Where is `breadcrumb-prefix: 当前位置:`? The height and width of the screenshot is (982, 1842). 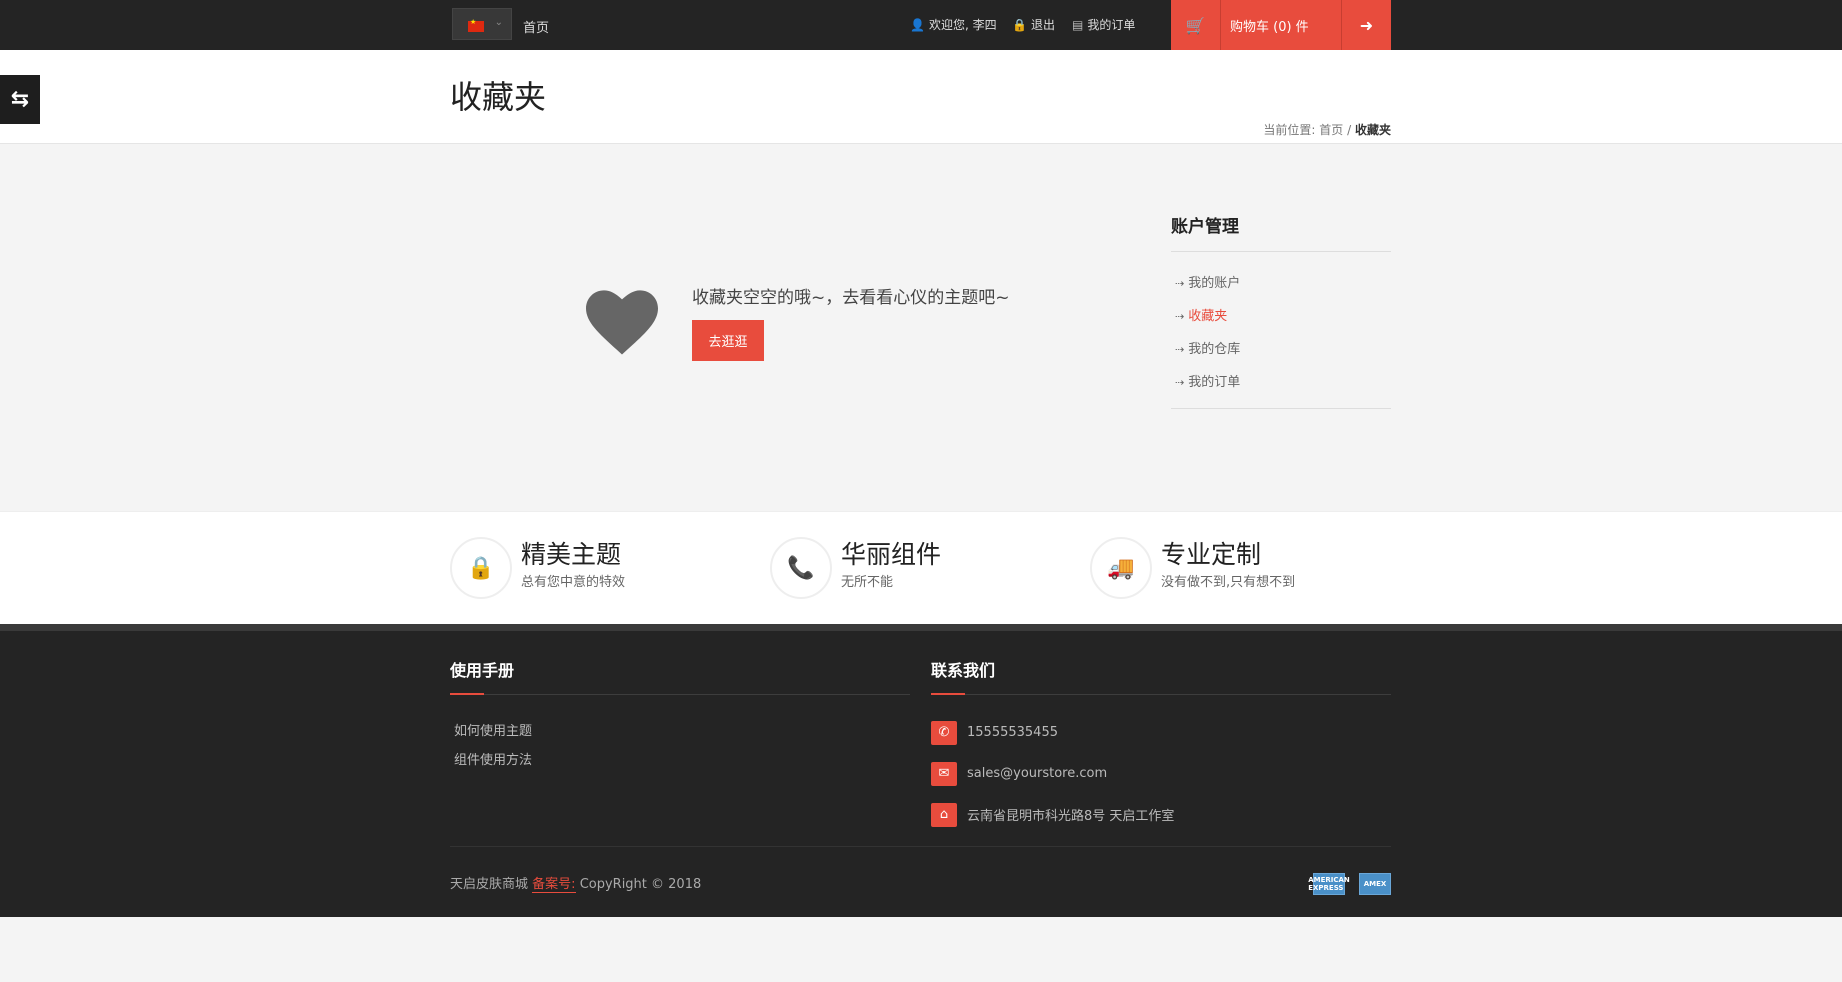 breadcrumb-prefix: 当前位置: is located at coordinates (1289, 130).